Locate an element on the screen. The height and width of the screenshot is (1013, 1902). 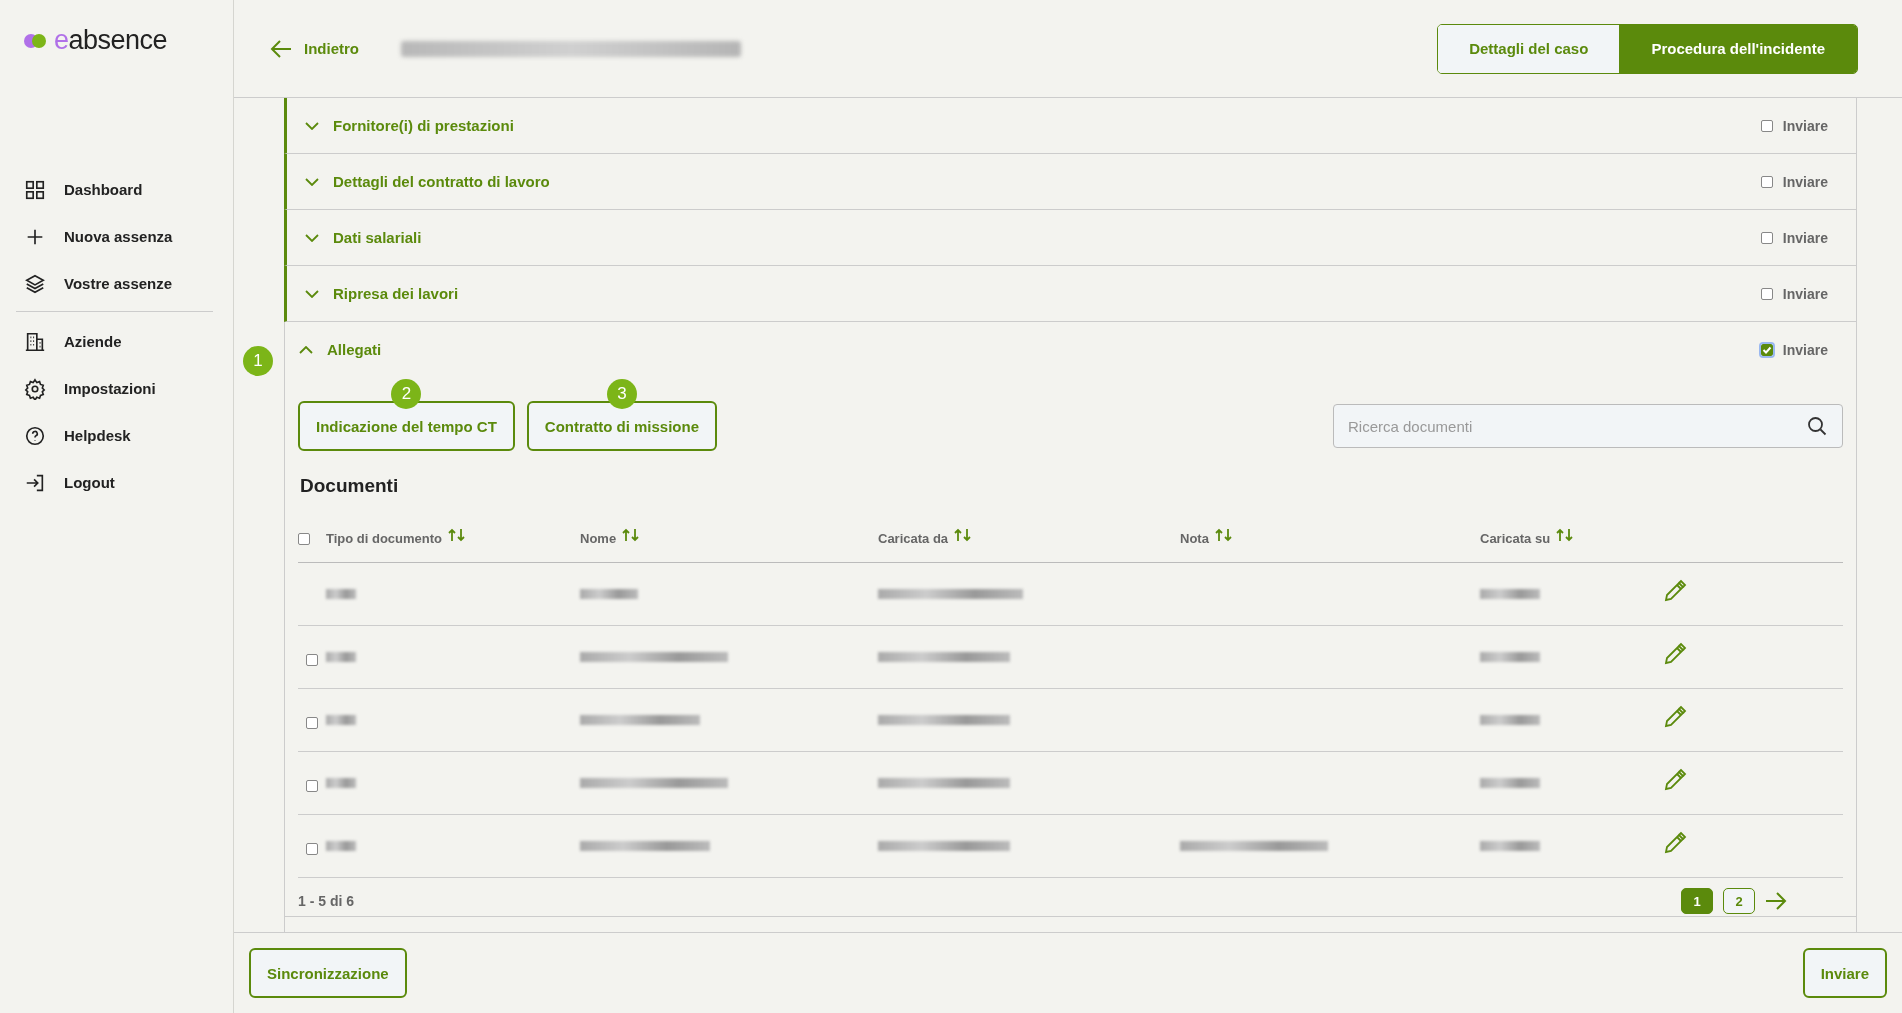
step-marker: 2 is located at coordinates (406, 394).